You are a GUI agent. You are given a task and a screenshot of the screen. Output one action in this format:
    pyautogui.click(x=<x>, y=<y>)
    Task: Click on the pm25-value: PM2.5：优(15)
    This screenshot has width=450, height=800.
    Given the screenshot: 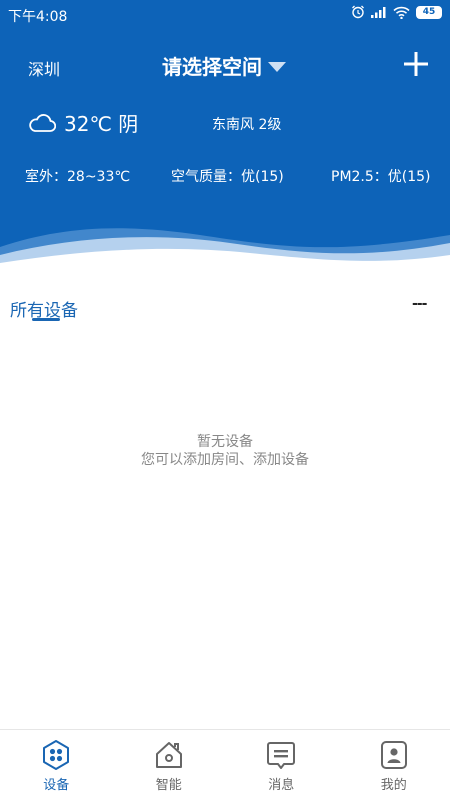 What is the action you would take?
    pyautogui.click(x=381, y=177)
    